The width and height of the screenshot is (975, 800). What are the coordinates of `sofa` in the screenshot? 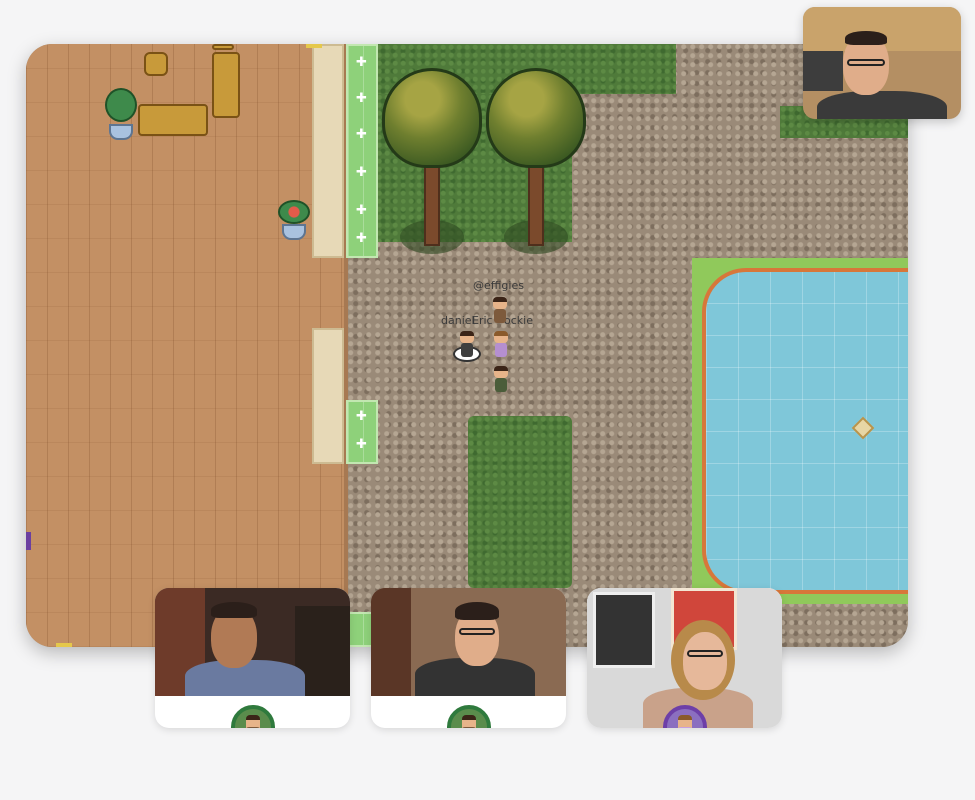 It's located at (173, 120).